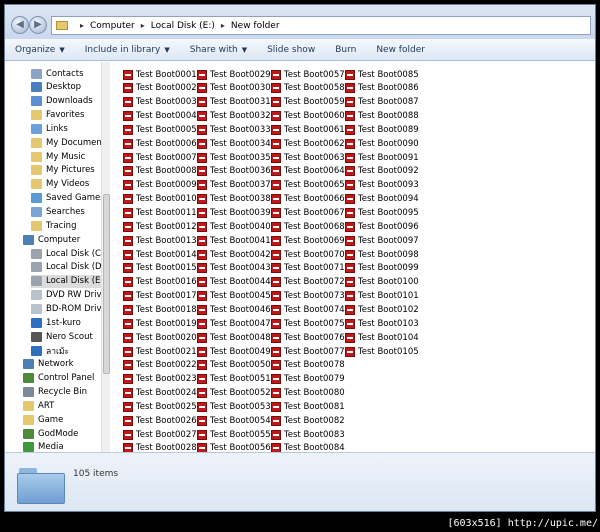  What do you see at coordinates (160, 351) in the screenshot?
I see `file-item: Test Boot0021` at bounding box center [160, 351].